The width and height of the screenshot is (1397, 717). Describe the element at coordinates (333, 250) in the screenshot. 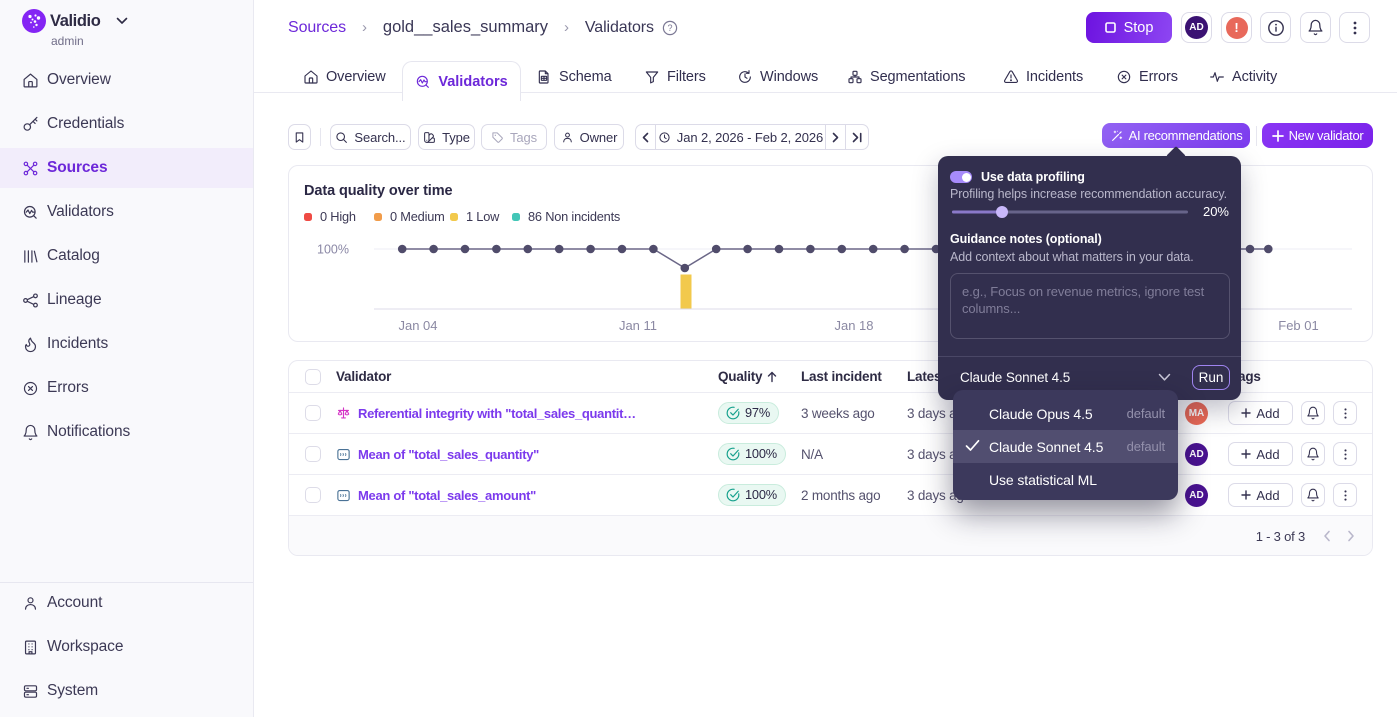

I see `svg-text: 100%` at that location.